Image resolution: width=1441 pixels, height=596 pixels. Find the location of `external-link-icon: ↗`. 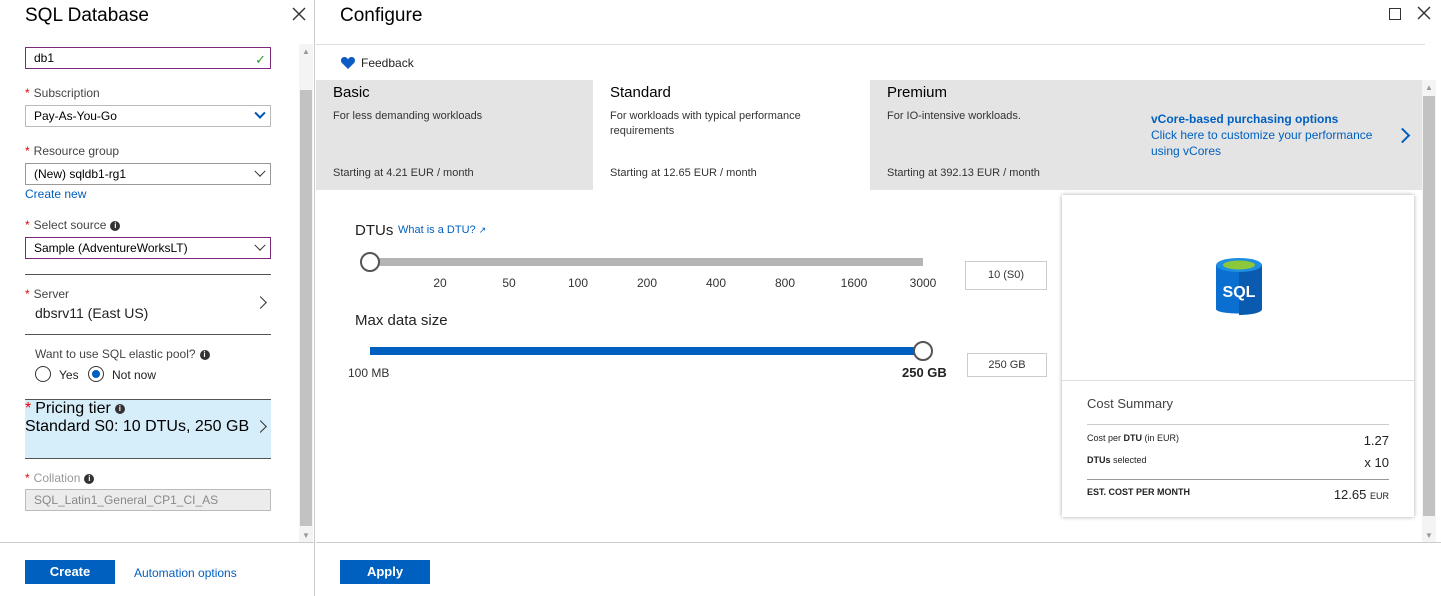

external-link-icon: ↗ is located at coordinates (482, 230).